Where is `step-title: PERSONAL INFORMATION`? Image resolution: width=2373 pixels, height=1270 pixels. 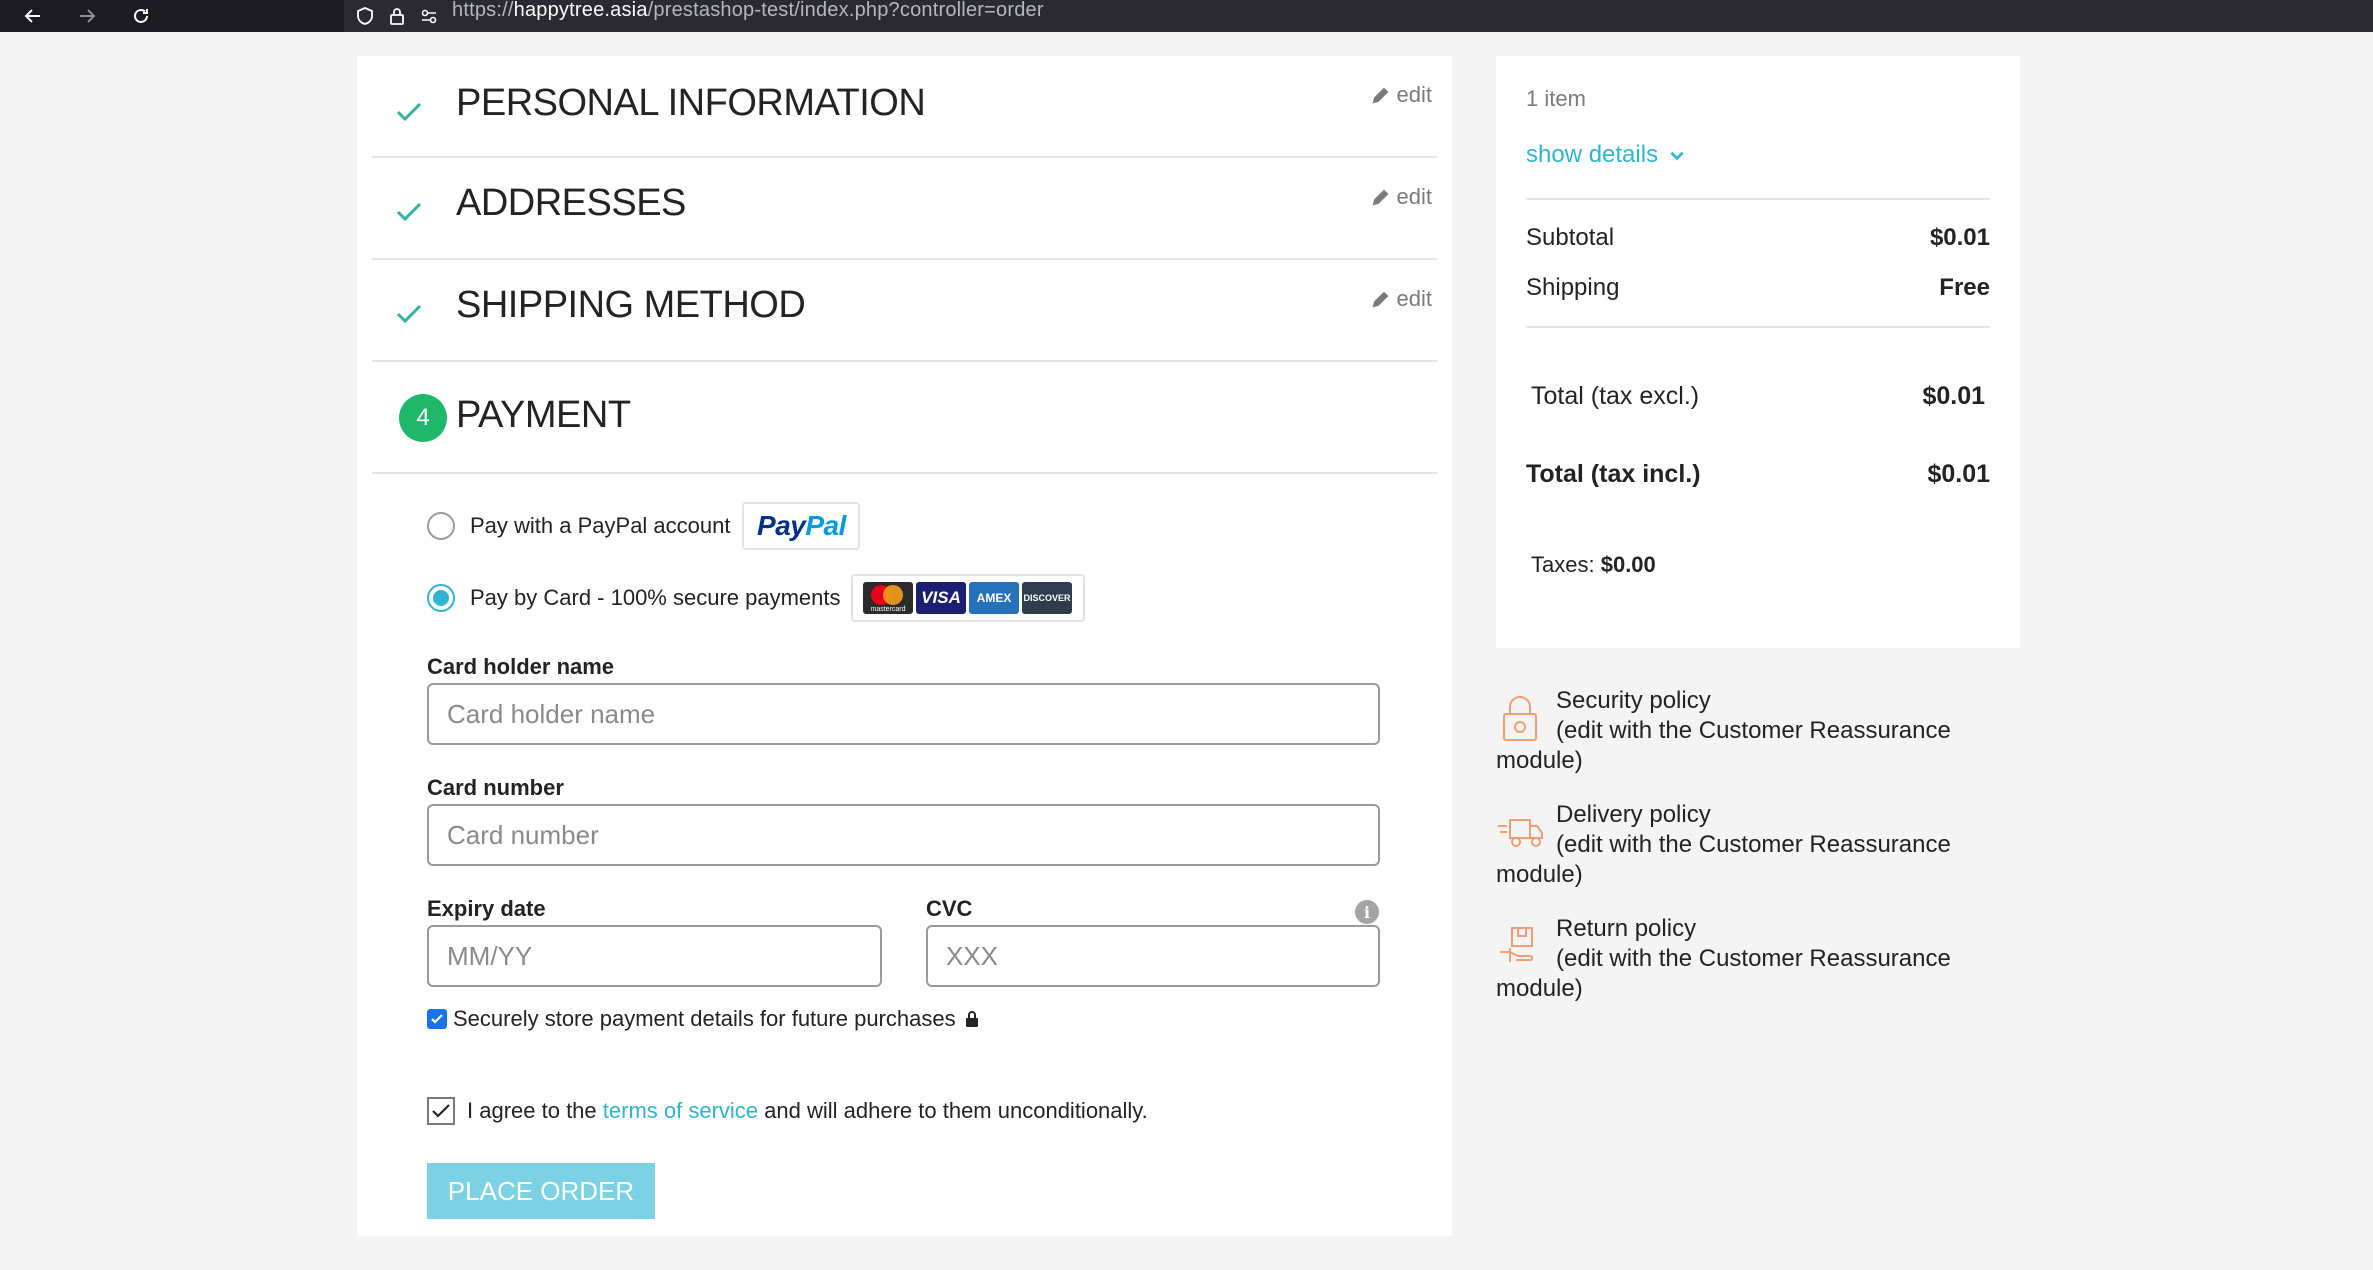
step-title: PERSONAL INFORMATION is located at coordinates (691, 103).